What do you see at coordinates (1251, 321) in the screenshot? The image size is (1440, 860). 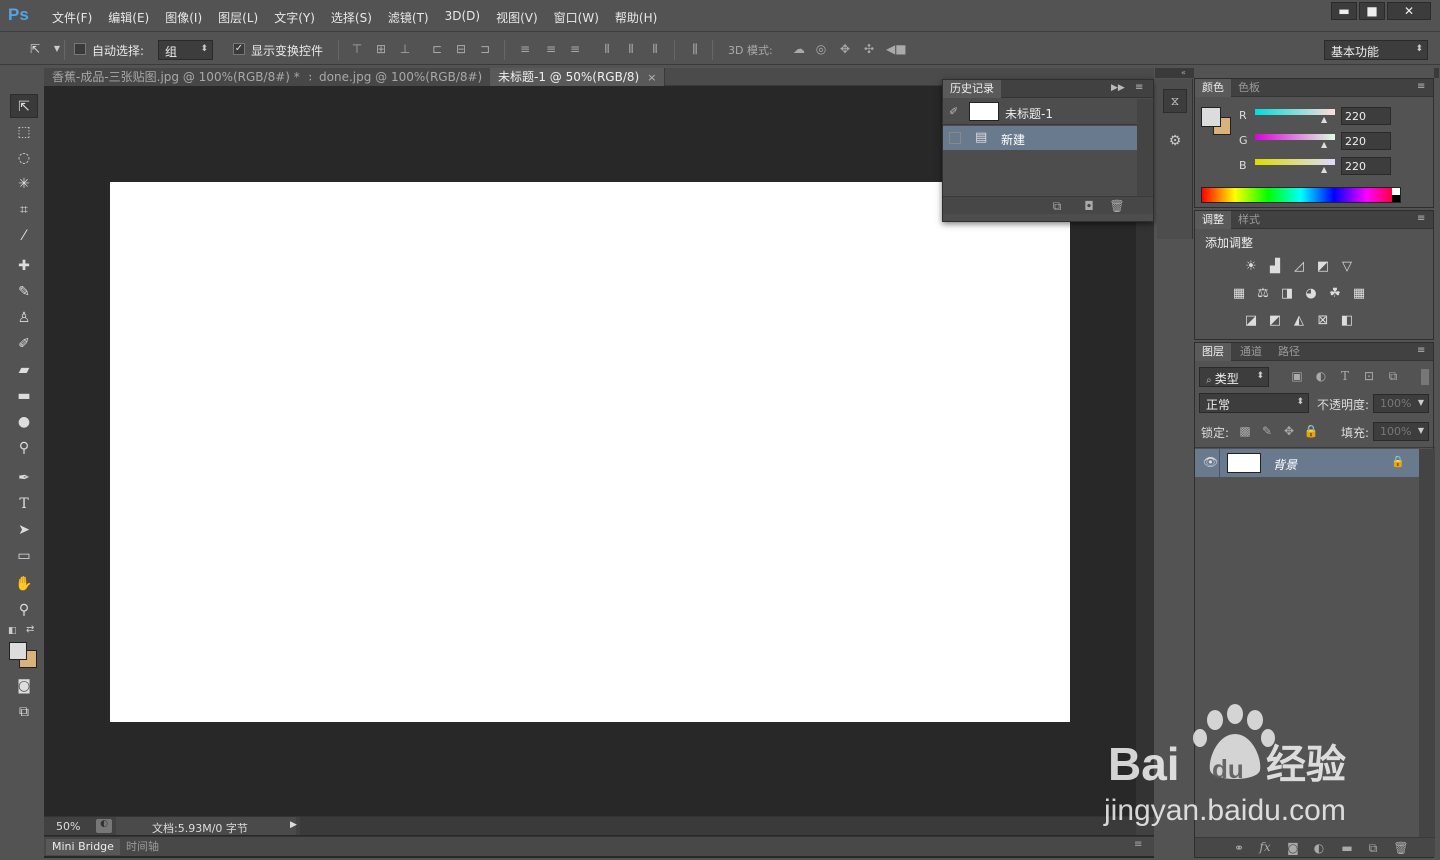 I see `invert-icon: ◪` at bounding box center [1251, 321].